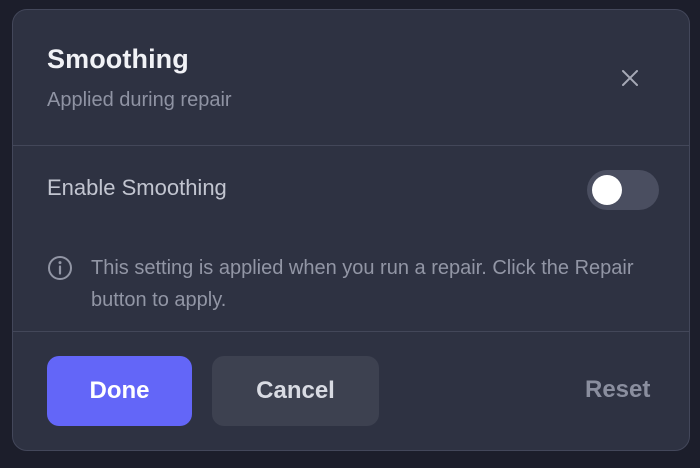 The width and height of the screenshot is (700, 468). I want to click on enable-smoothing-toggle, so click(623, 190).